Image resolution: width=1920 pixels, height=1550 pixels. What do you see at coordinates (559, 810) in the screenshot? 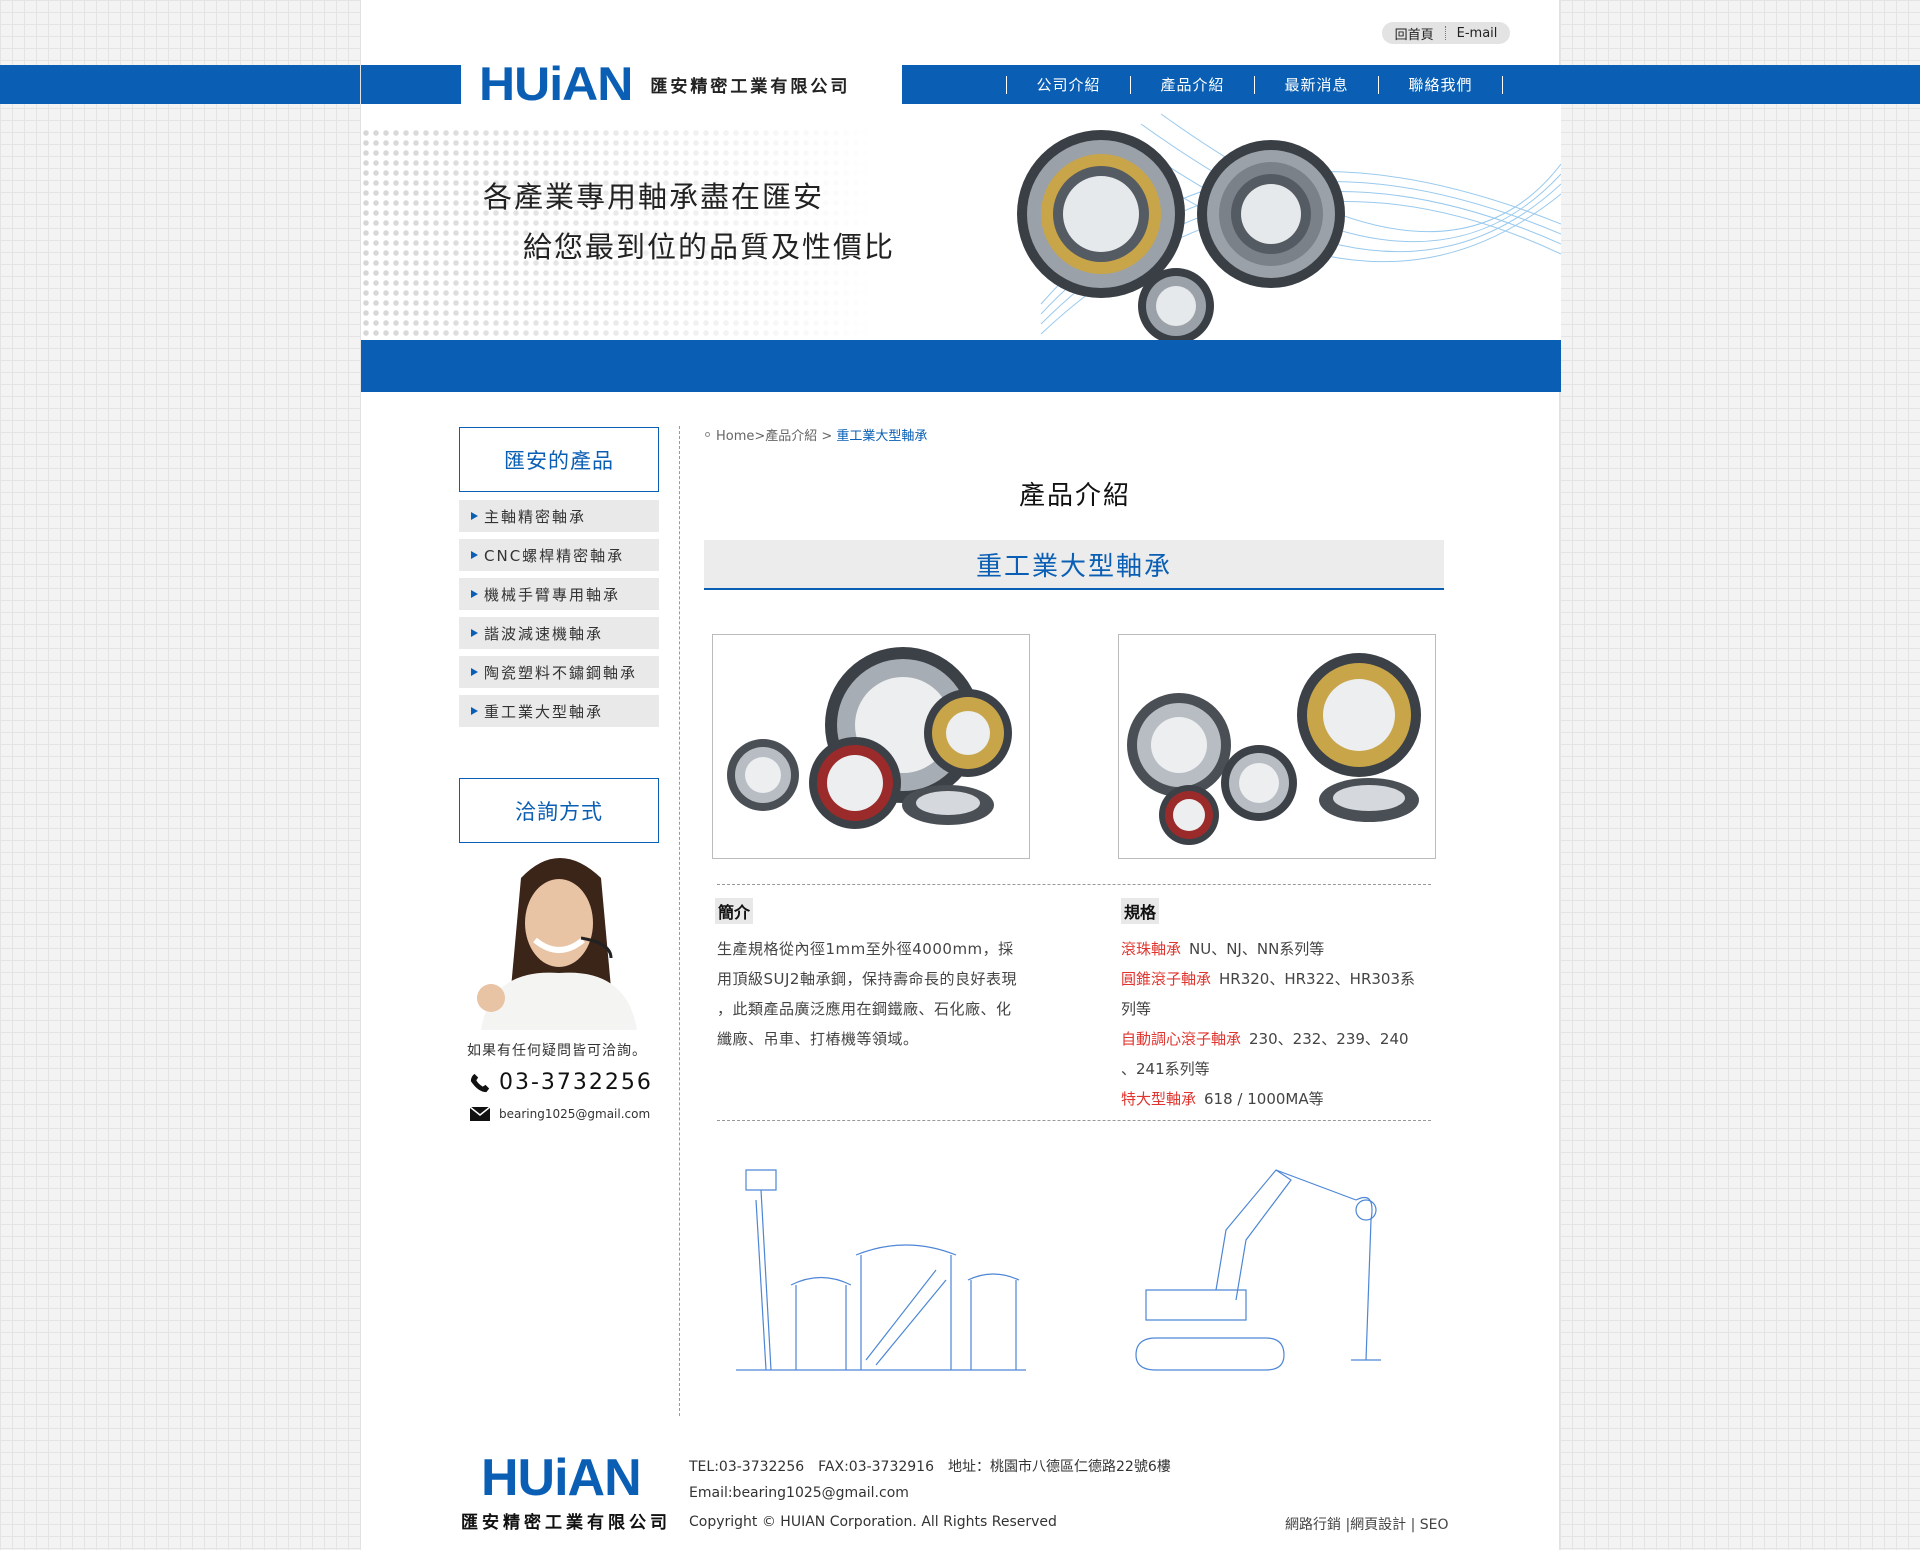
I see `contact-heading: 洽詢方式` at bounding box center [559, 810].